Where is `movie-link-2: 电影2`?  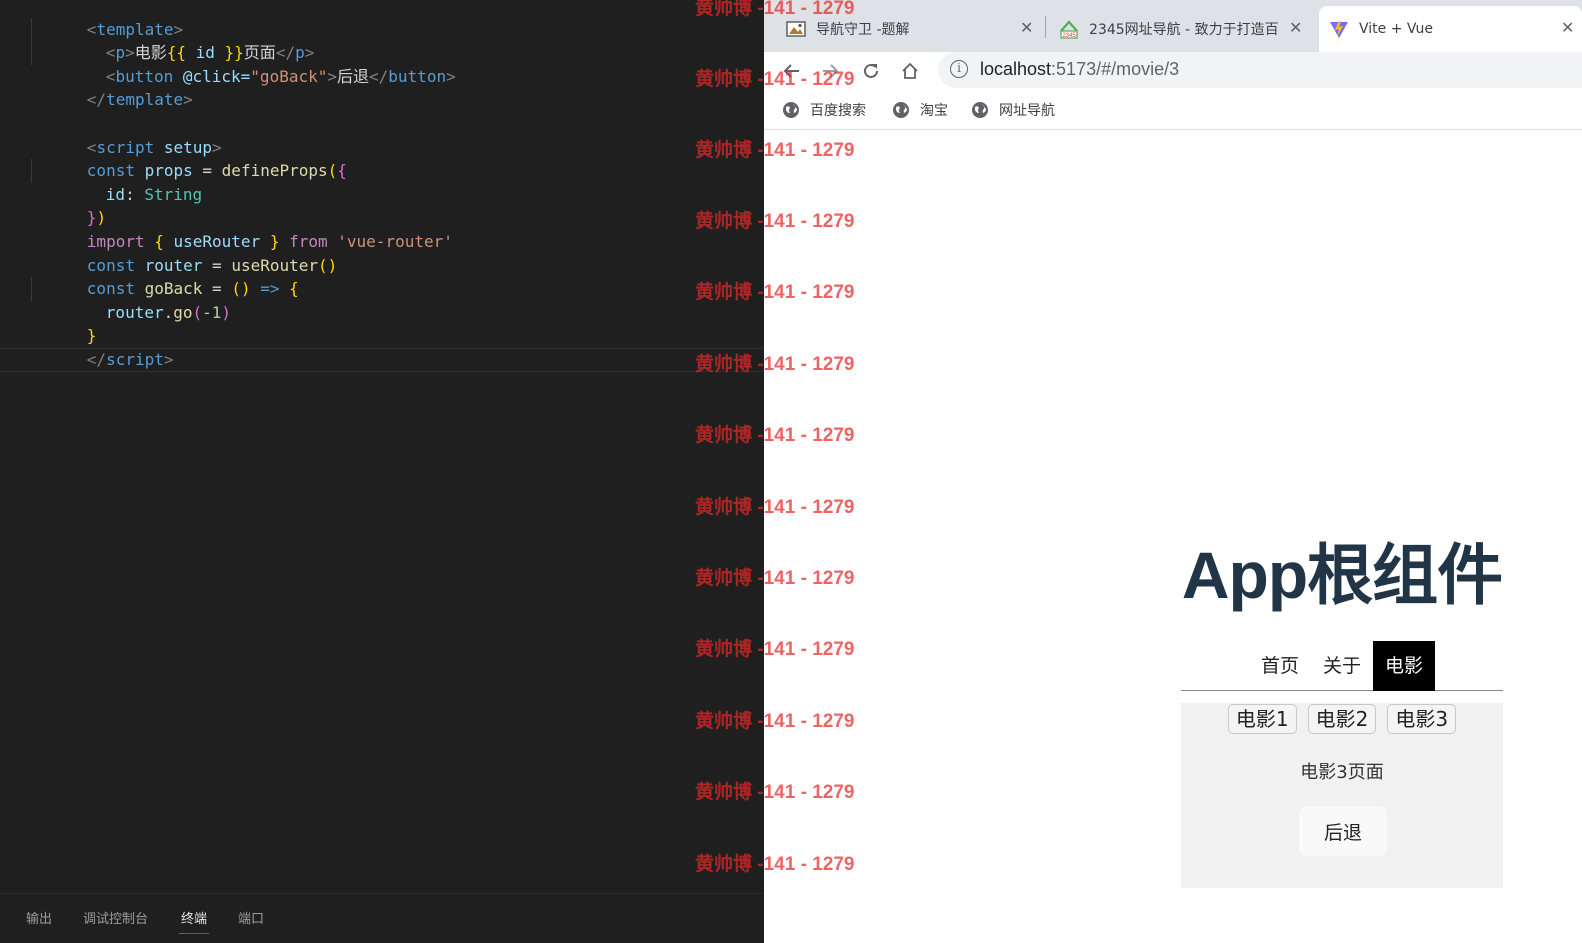
movie-link-2: 电影2 is located at coordinates (1342, 719).